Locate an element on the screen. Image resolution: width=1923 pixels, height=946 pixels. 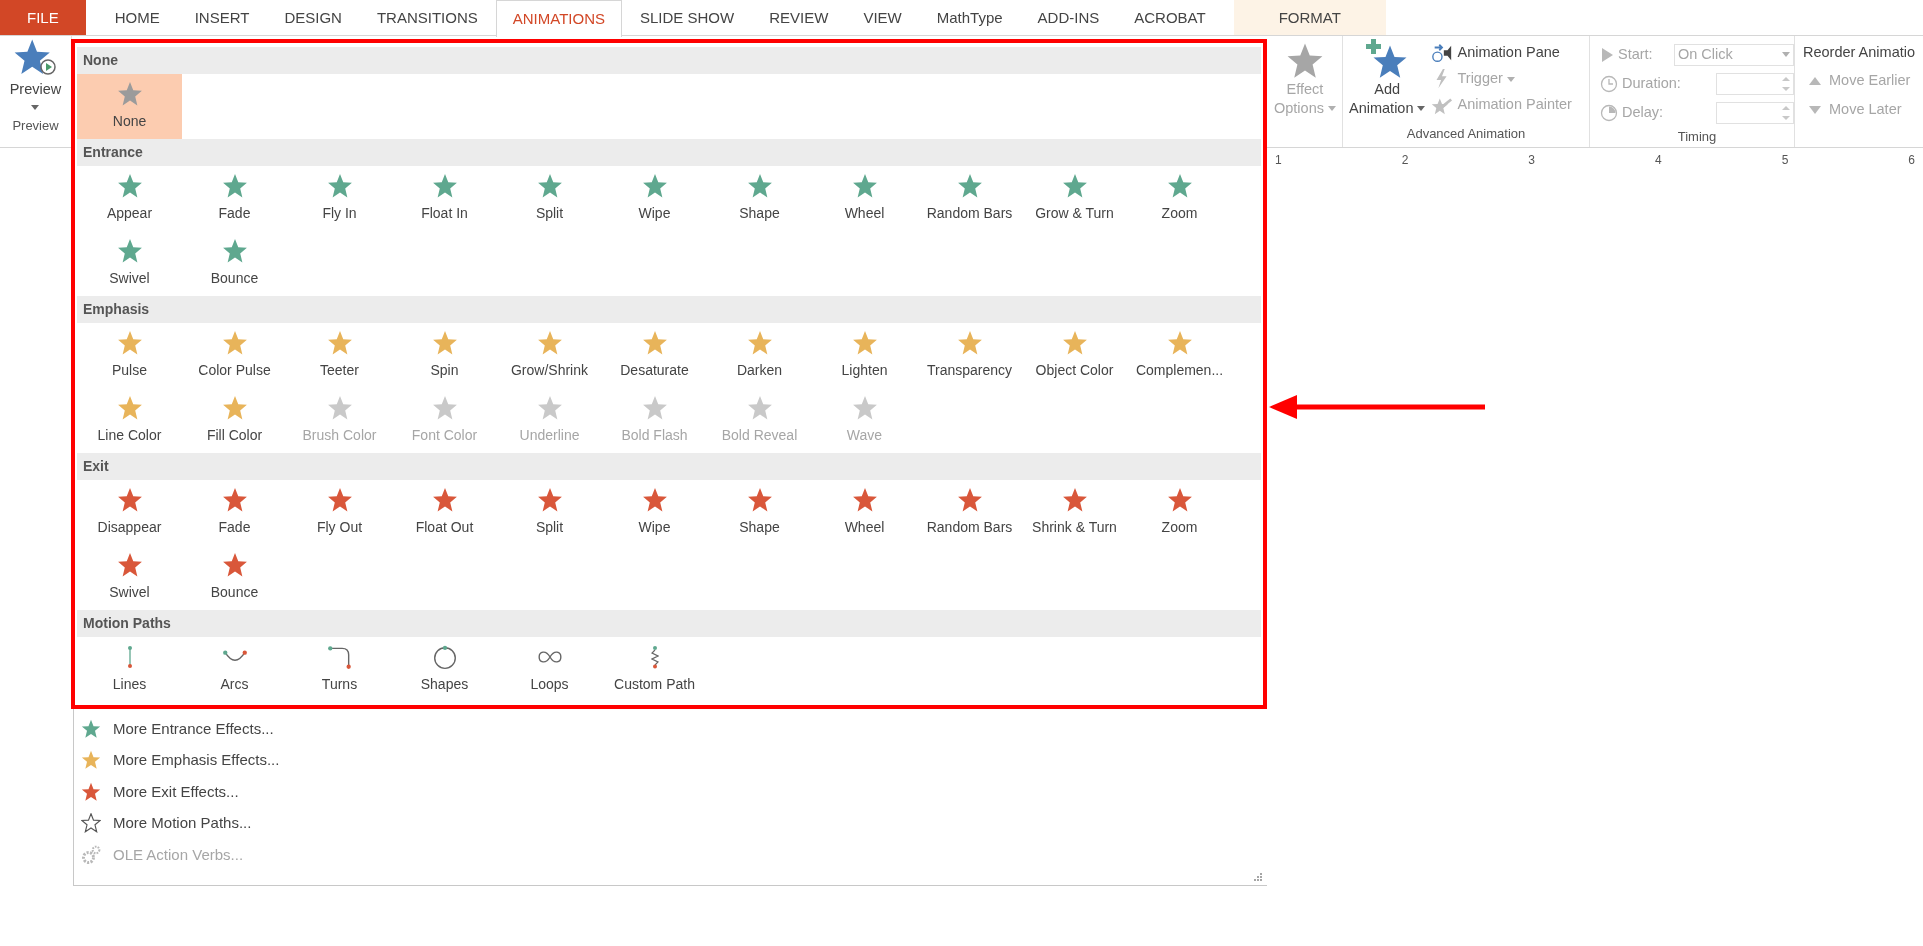
ribbon-tab: HOME is located at coordinates (137, 17).